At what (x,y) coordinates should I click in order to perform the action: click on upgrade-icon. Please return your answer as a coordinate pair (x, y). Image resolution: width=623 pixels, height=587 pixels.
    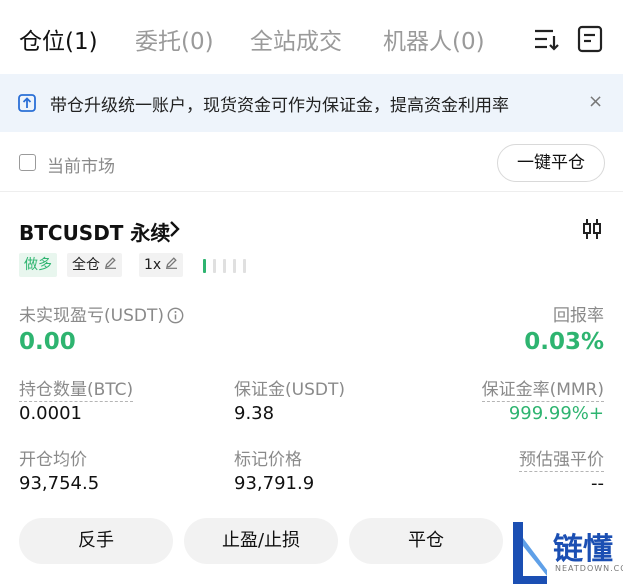
    Looking at the image, I should click on (27, 105).